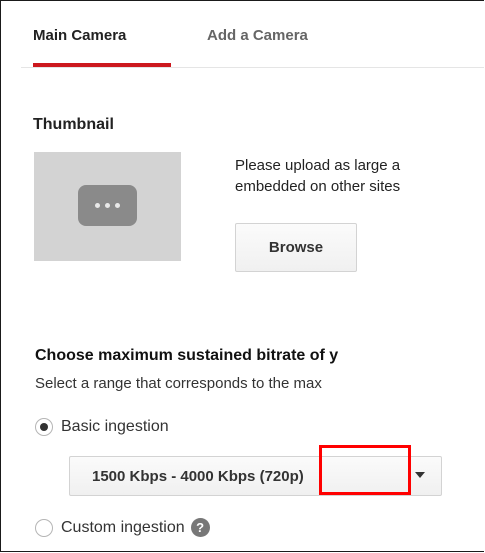 This screenshot has height=553, width=485. Describe the element at coordinates (420, 475) in the screenshot. I see `chevron-down-icon` at that location.